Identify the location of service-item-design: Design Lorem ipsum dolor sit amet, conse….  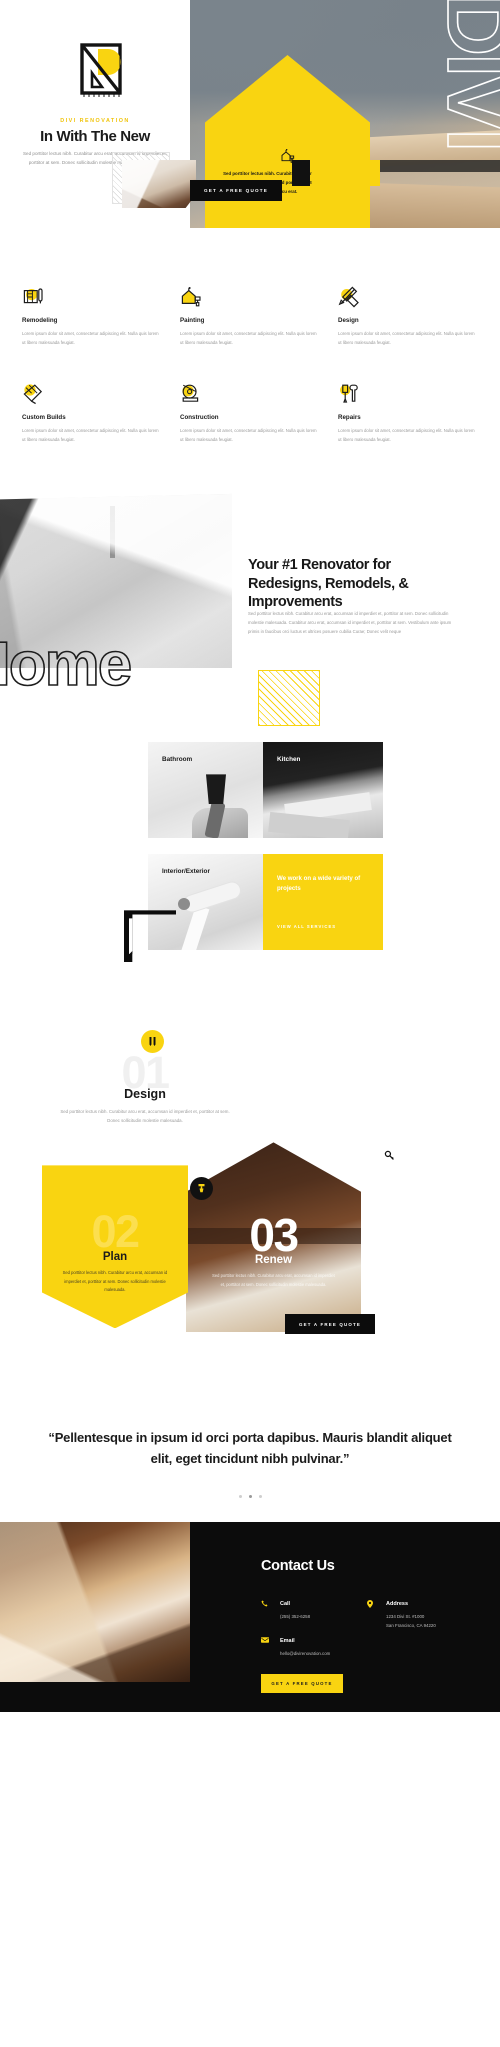
(408, 316).